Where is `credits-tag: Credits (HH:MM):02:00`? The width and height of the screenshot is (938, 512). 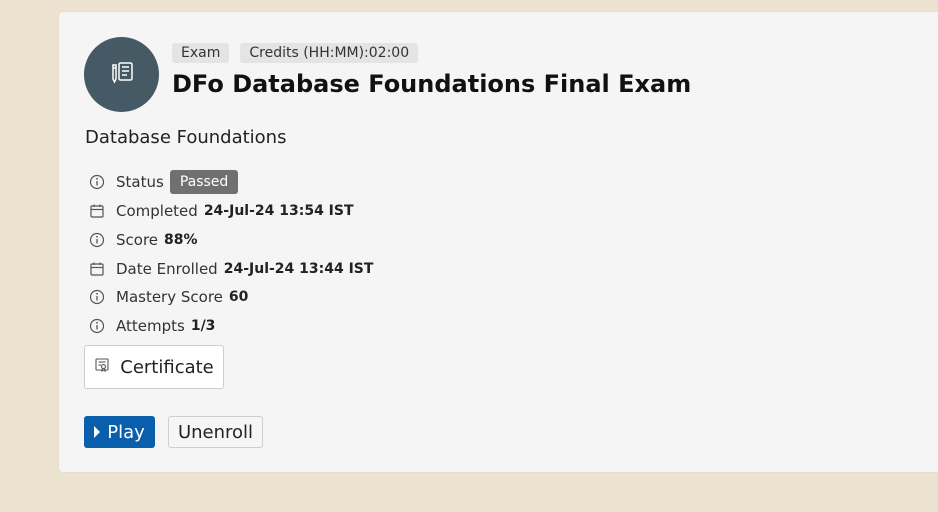 credits-tag: Credits (HH:MM):02:00 is located at coordinates (329, 53).